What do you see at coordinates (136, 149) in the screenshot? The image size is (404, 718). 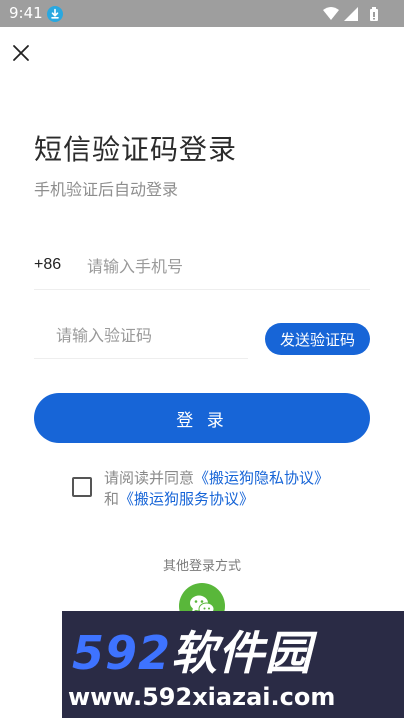 I see `page-title: 短信验证码登录` at bounding box center [136, 149].